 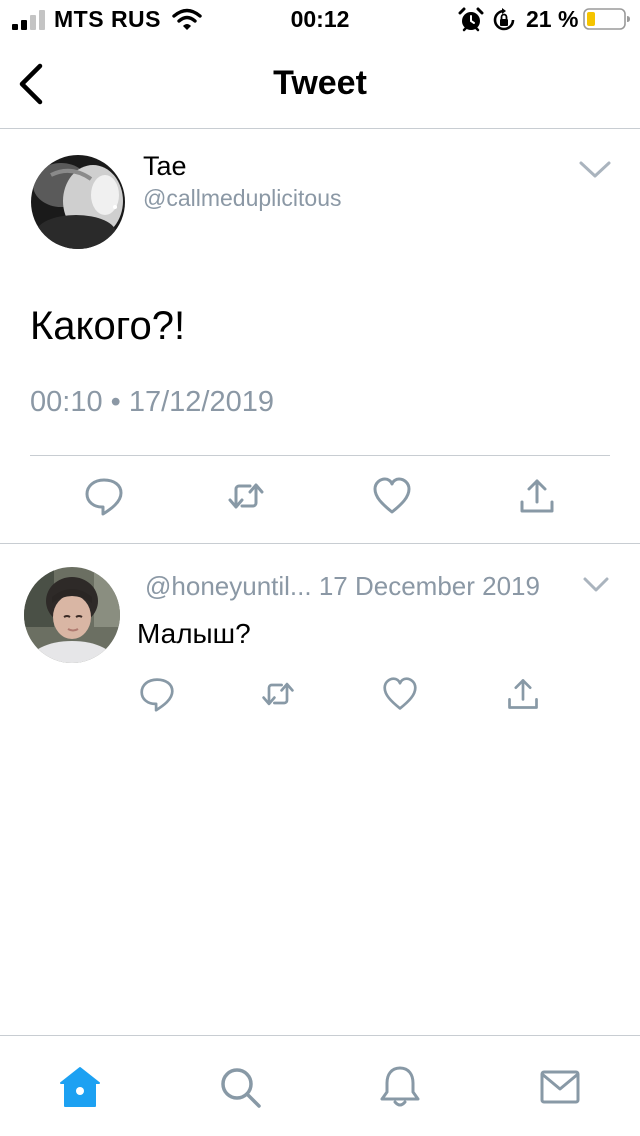 What do you see at coordinates (320, 498) in the screenshot?
I see `tweet-actions` at bounding box center [320, 498].